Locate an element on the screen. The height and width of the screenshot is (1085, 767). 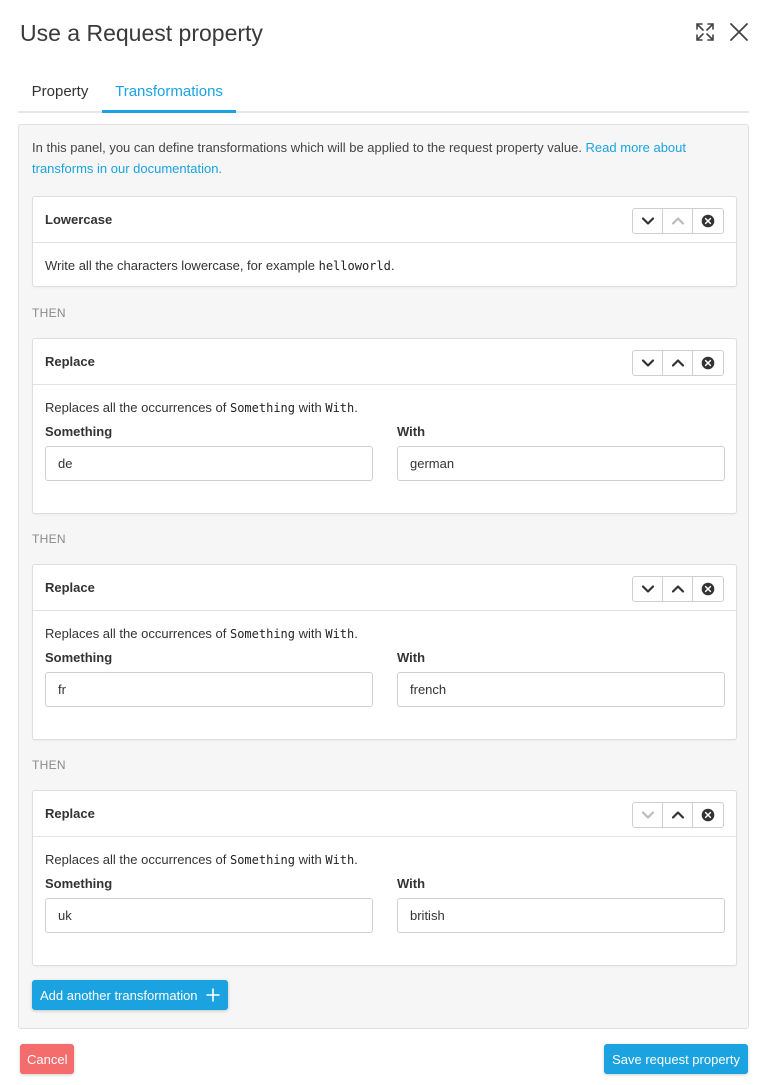
card-header: Lowercase is located at coordinates (384, 220).